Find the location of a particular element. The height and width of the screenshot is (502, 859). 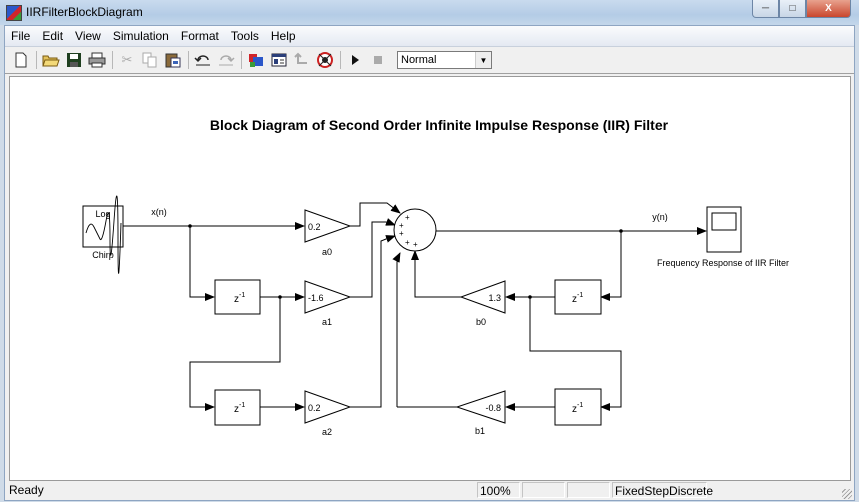

redo-button is located at coordinates (226, 60).